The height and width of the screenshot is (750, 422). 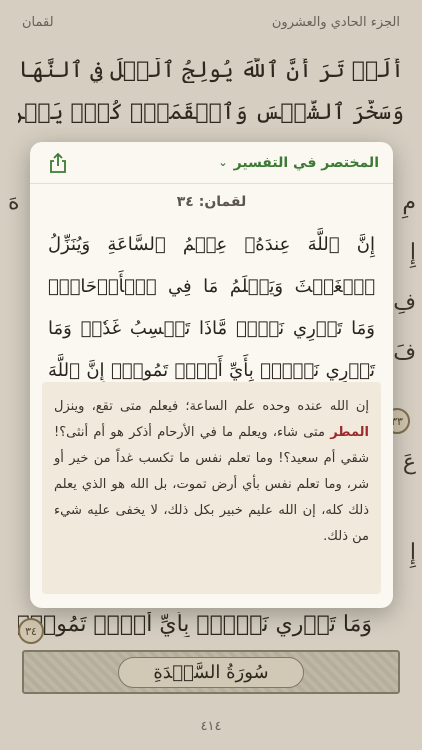 What do you see at coordinates (223, 162) in the screenshot?
I see `chevron-down-icon: ⌄` at bounding box center [223, 162].